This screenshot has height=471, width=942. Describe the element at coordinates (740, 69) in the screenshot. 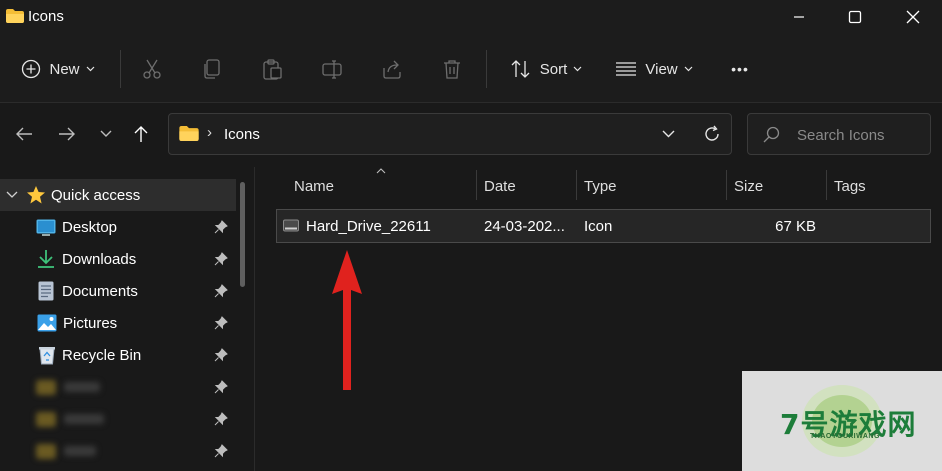

I see `more-options-button: •••` at that location.